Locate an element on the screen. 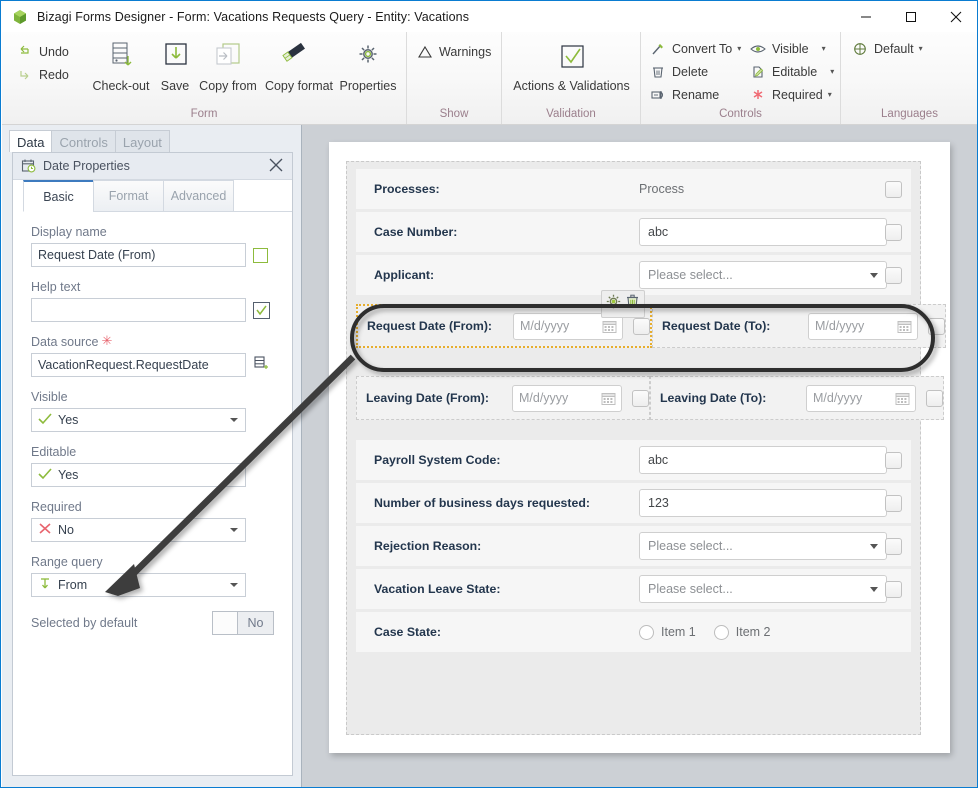 This screenshot has height=788, width=978. leaving-date-from-label: Leaving Date (From): is located at coordinates (427, 398).